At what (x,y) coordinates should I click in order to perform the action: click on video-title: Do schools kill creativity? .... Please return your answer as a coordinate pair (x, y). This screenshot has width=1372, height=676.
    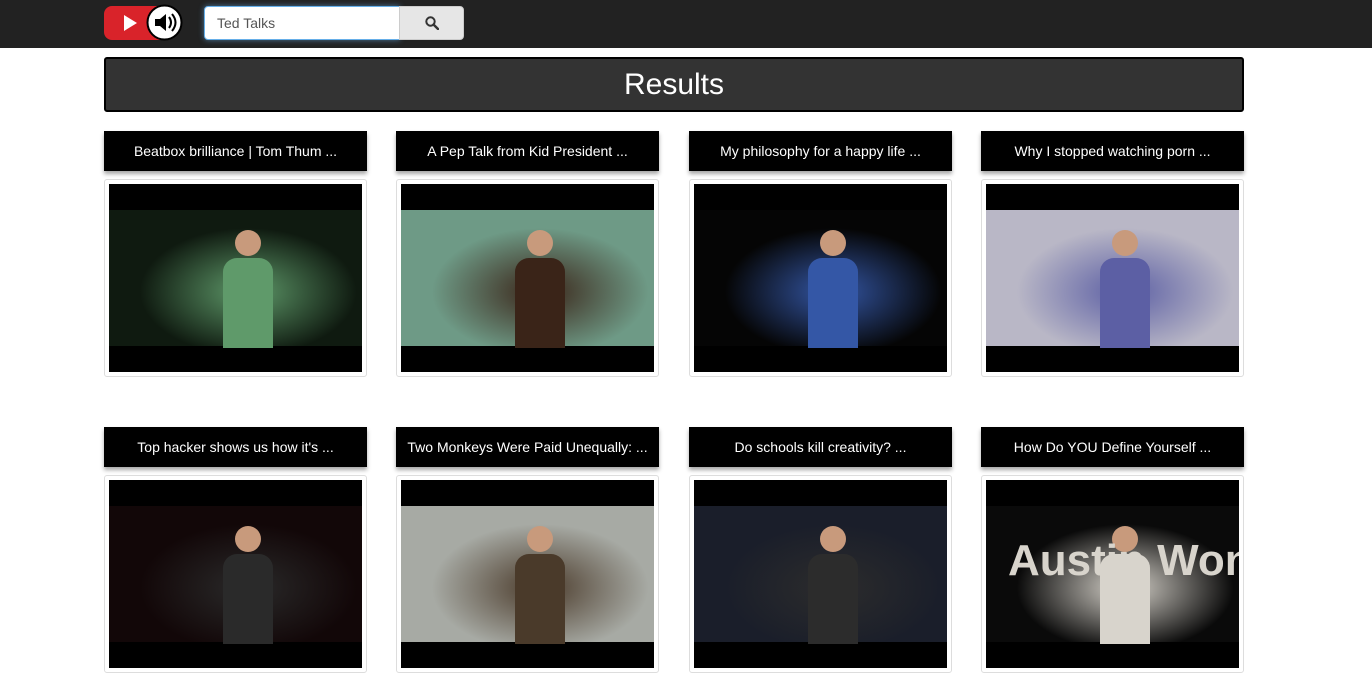
    Looking at the image, I should click on (820, 447).